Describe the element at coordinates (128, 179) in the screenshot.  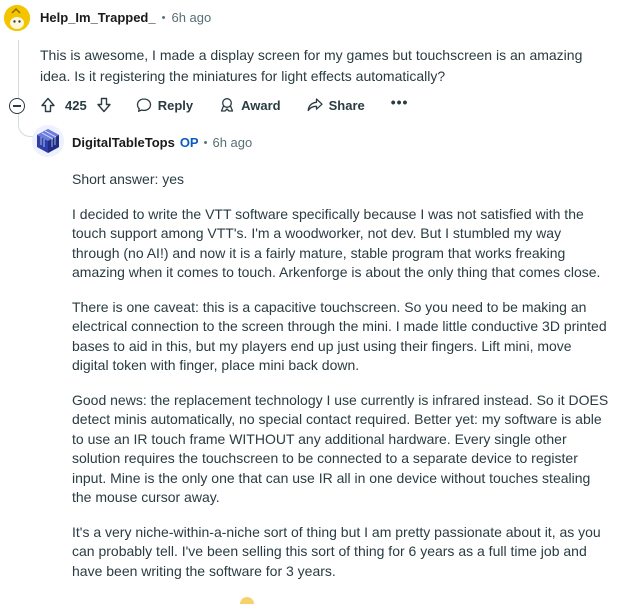
I see `reply-paragraph: Short answer: yes` at that location.